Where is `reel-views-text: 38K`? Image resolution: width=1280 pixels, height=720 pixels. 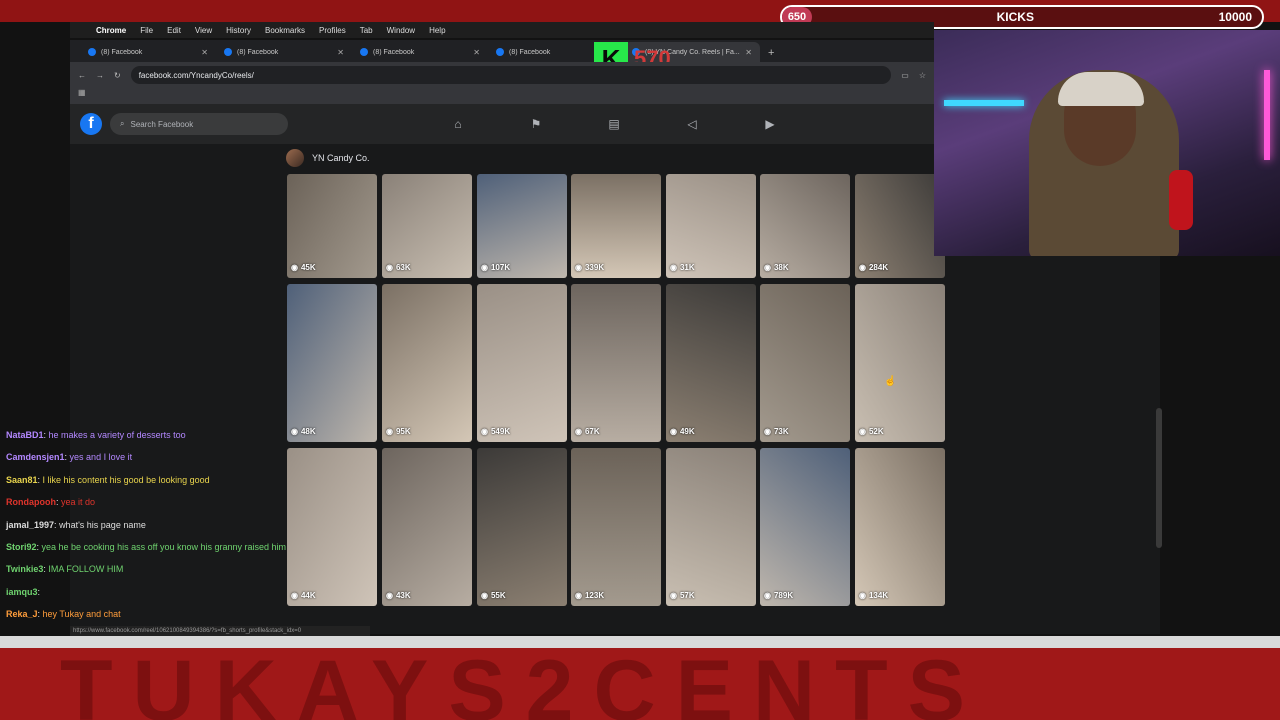
reel-views-text: 38K is located at coordinates (781, 267).